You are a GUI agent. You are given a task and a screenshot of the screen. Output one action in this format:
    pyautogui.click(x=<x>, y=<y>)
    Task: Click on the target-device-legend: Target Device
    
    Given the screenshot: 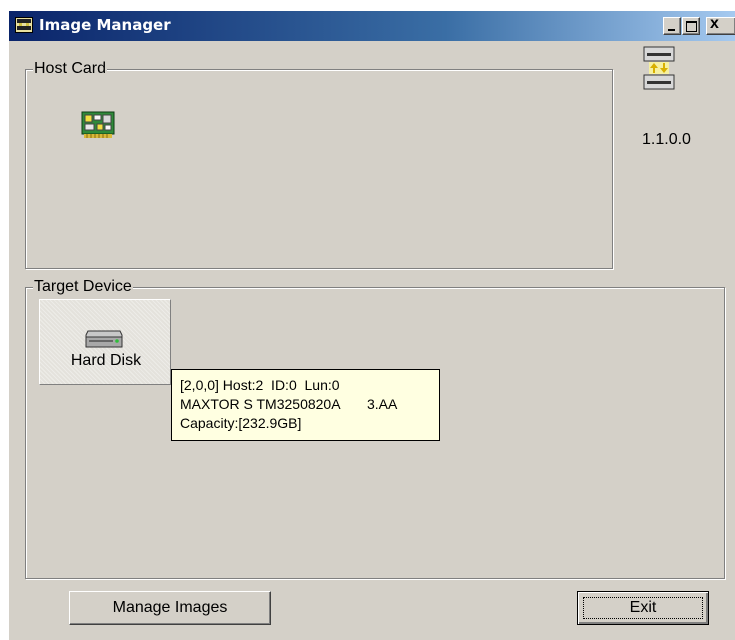 What is the action you would take?
    pyautogui.click(x=83, y=287)
    